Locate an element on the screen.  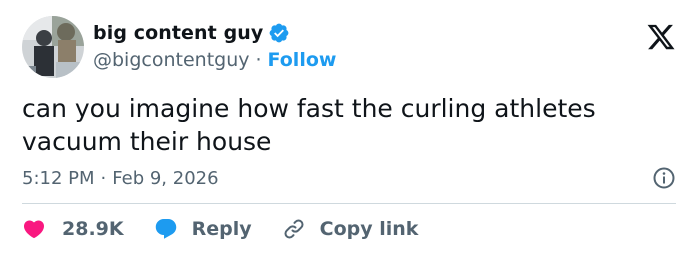
verified-badge-icon is located at coordinates (279, 33).